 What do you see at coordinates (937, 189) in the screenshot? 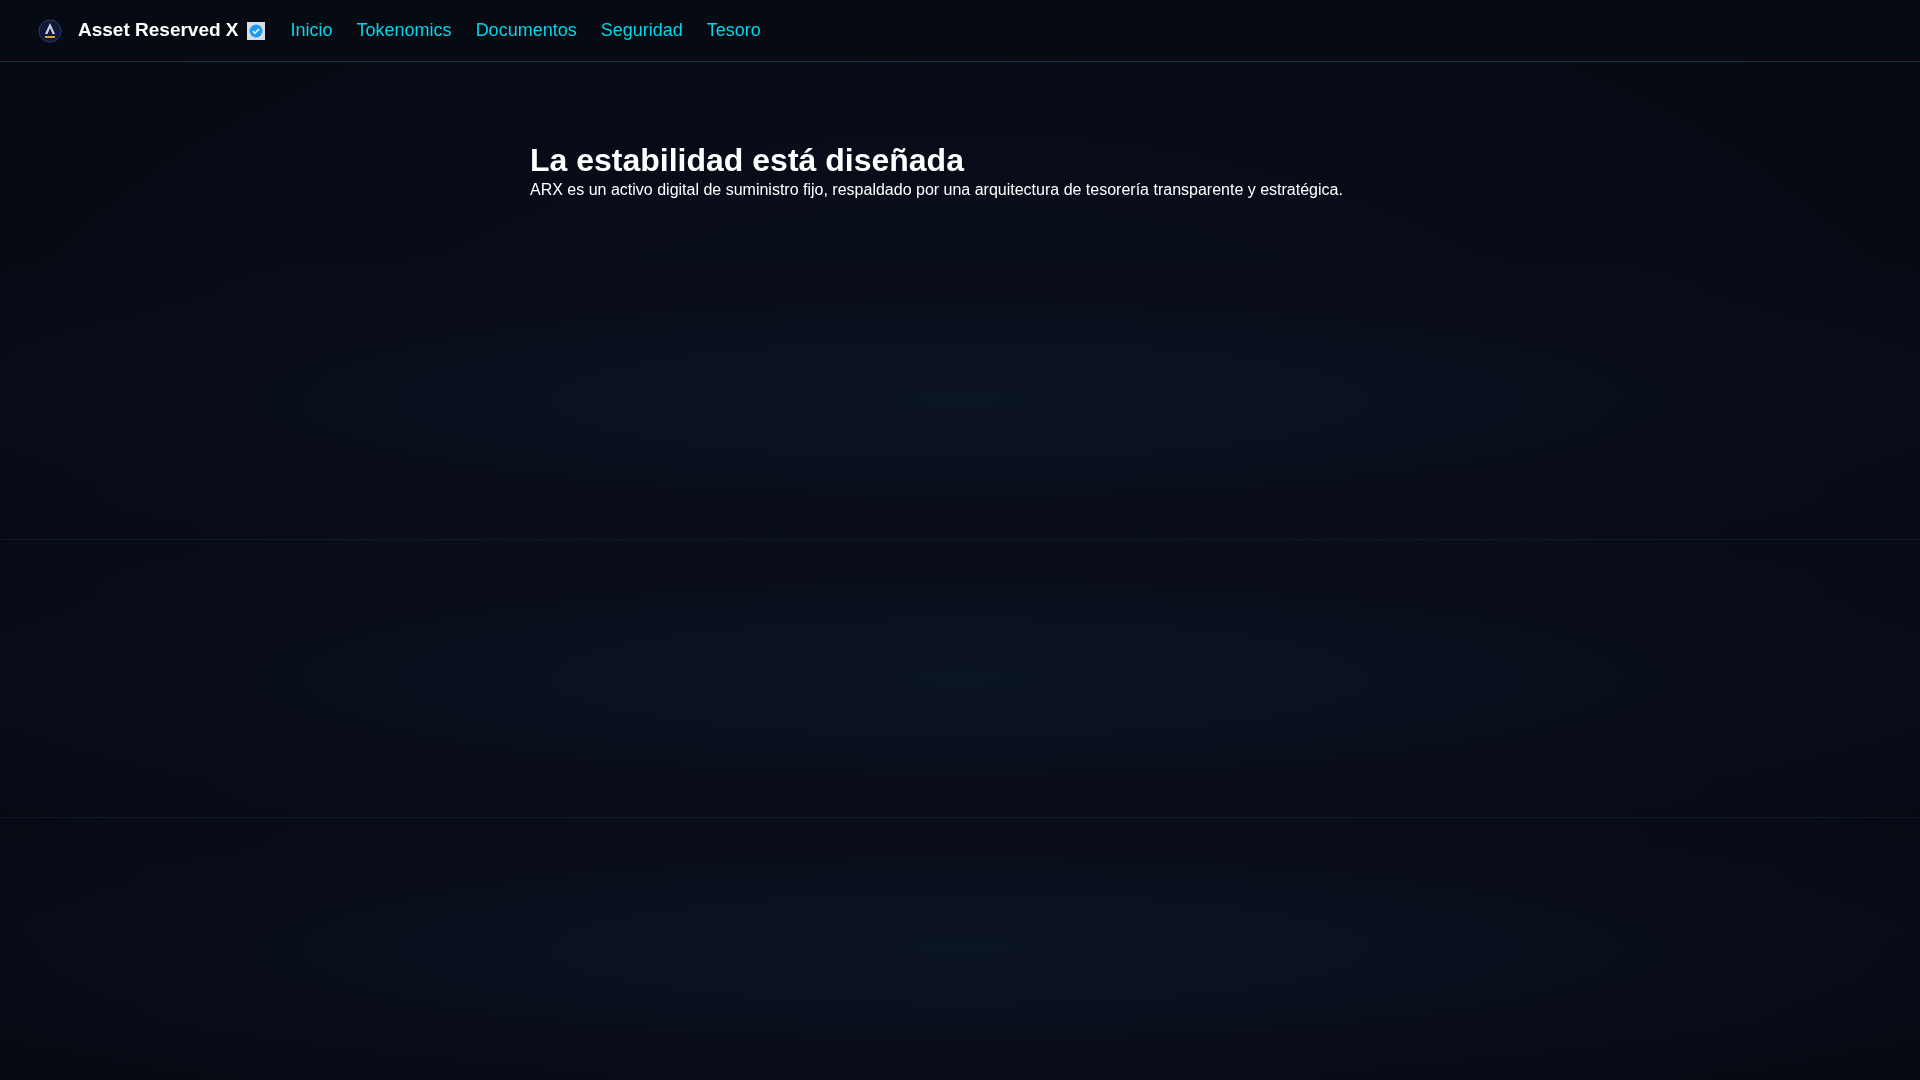
I see `hero-subtitle: ARX es un activo digital de suministro fijo, respaldado por una arquitectura de tesorería transparente y estratégica.` at bounding box center [937, 189].